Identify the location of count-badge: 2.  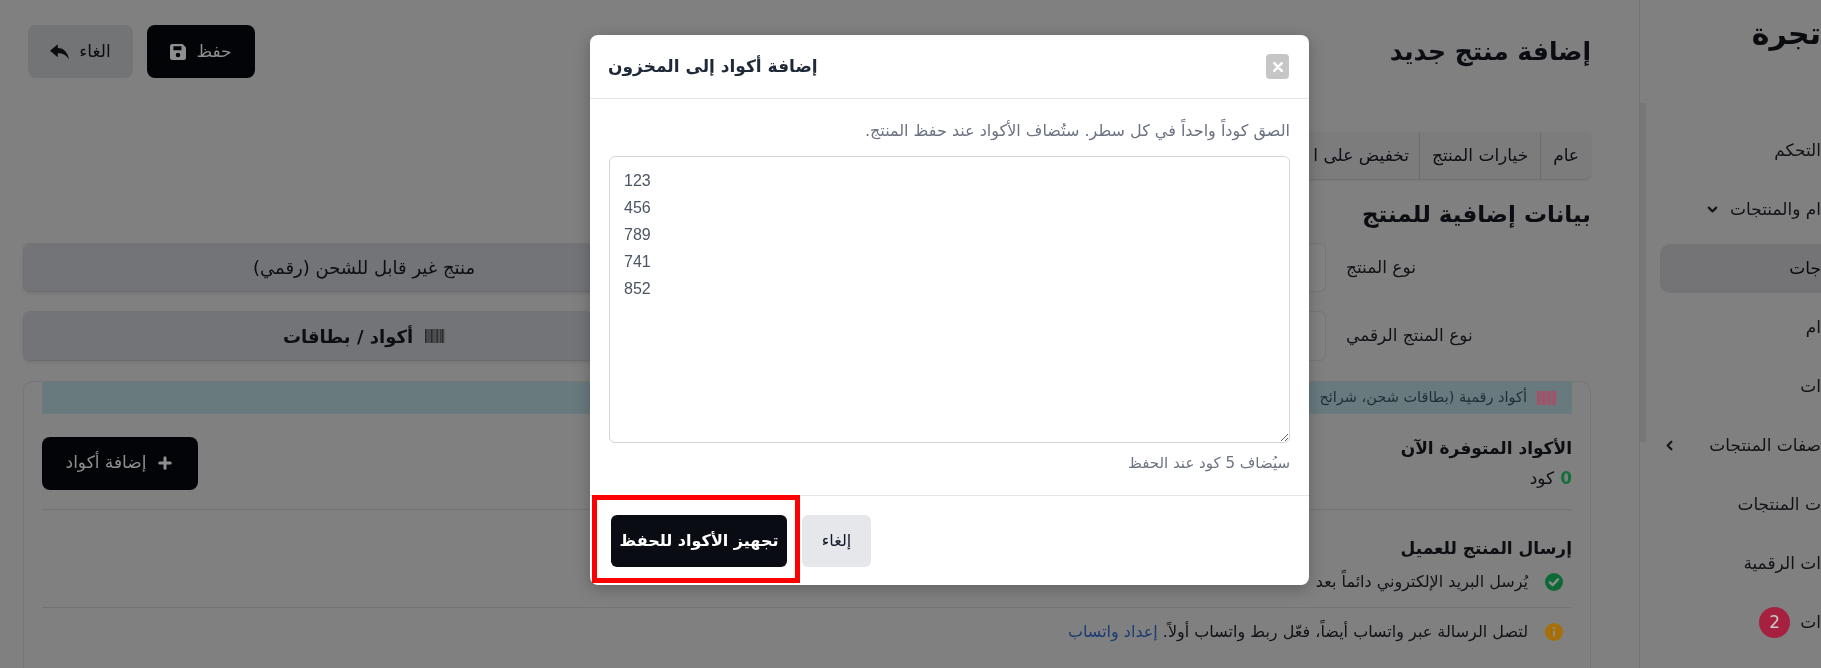
(1775, 622).